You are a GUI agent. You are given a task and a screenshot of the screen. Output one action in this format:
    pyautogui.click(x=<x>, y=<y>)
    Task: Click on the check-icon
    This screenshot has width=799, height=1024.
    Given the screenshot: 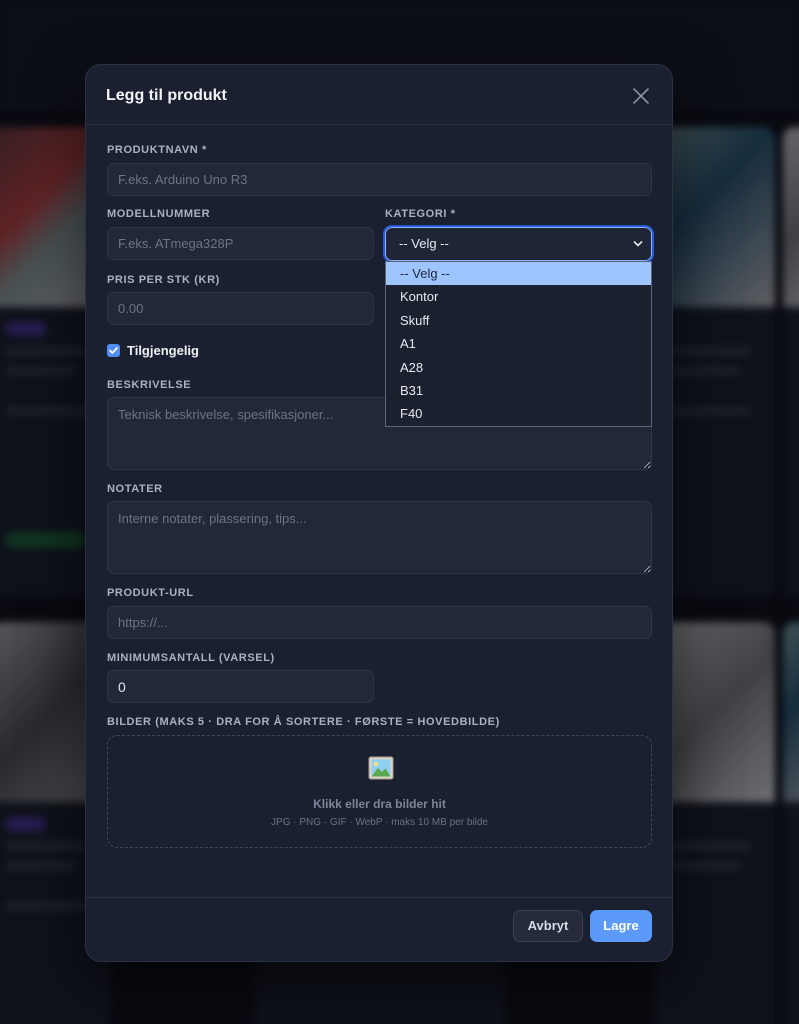 What is the action you would take?
    pyautogui.click(x=113, y=350)
    